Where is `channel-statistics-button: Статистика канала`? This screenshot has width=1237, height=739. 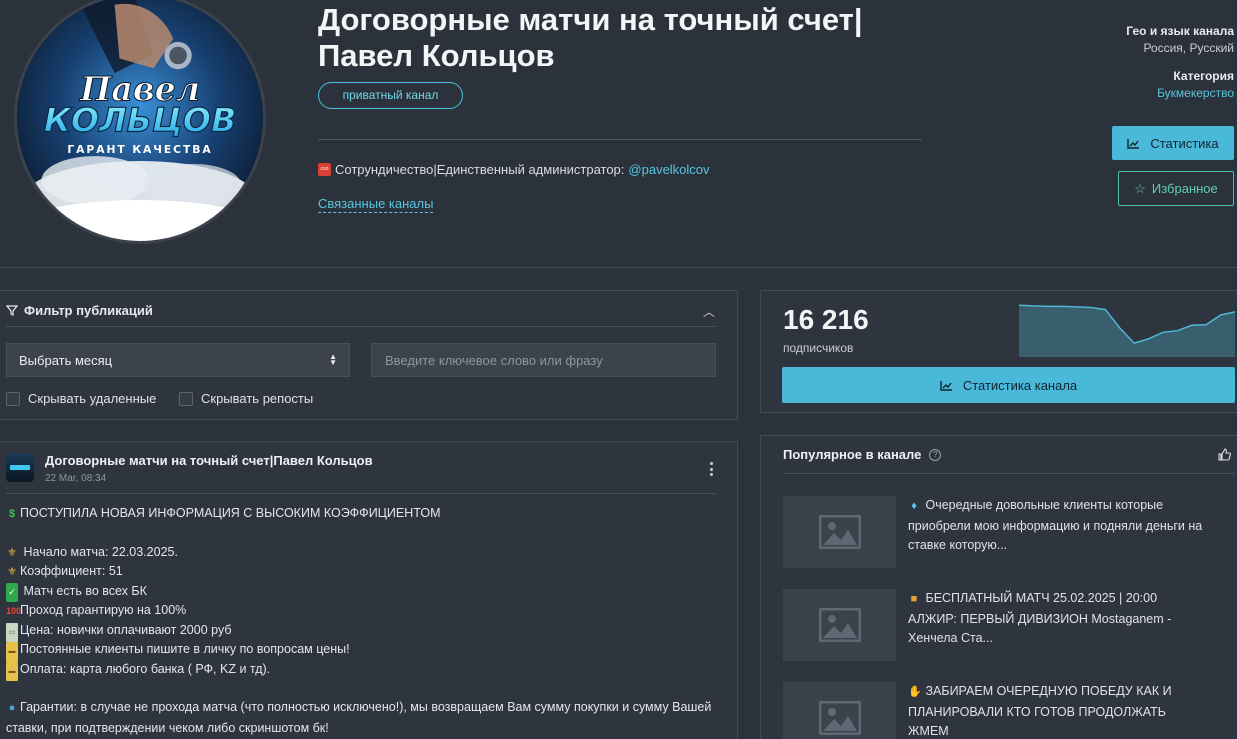
channel-statistics-button: Статистика канала is located at coordinates (1008, 385).